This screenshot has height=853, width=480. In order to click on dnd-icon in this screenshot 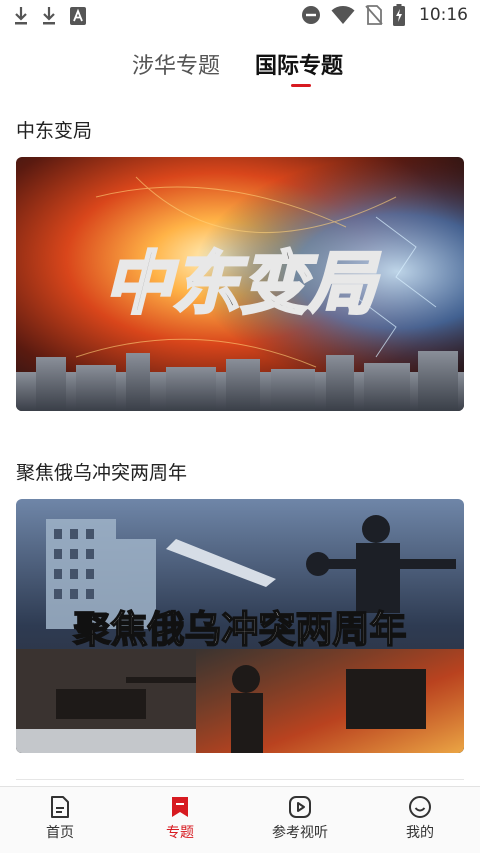, I will do `click(311, 15)`.